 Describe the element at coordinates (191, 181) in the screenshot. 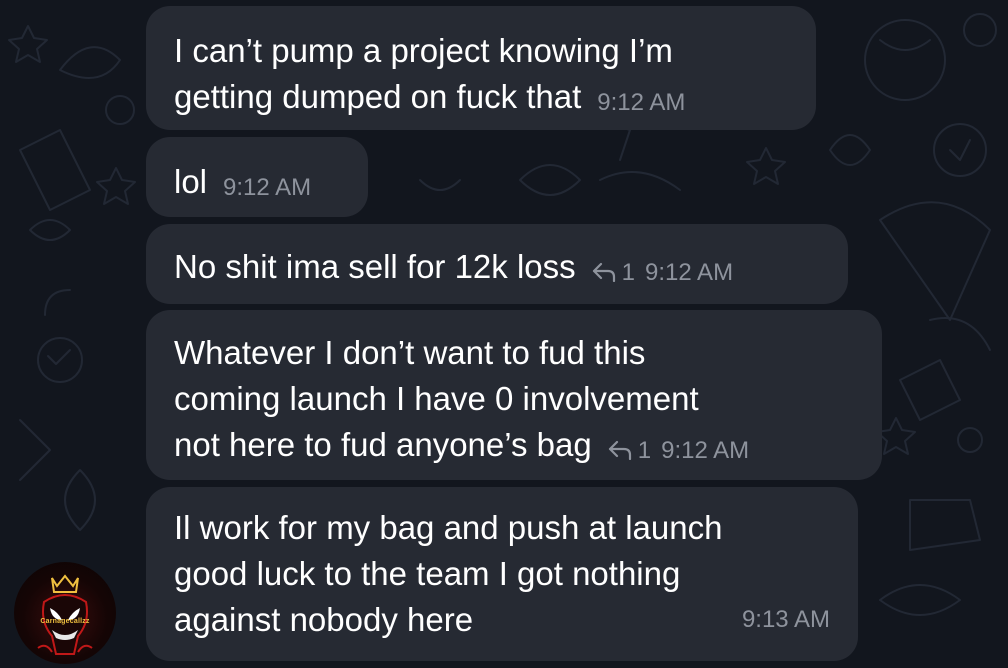

I see `message-text: lol` at that location.